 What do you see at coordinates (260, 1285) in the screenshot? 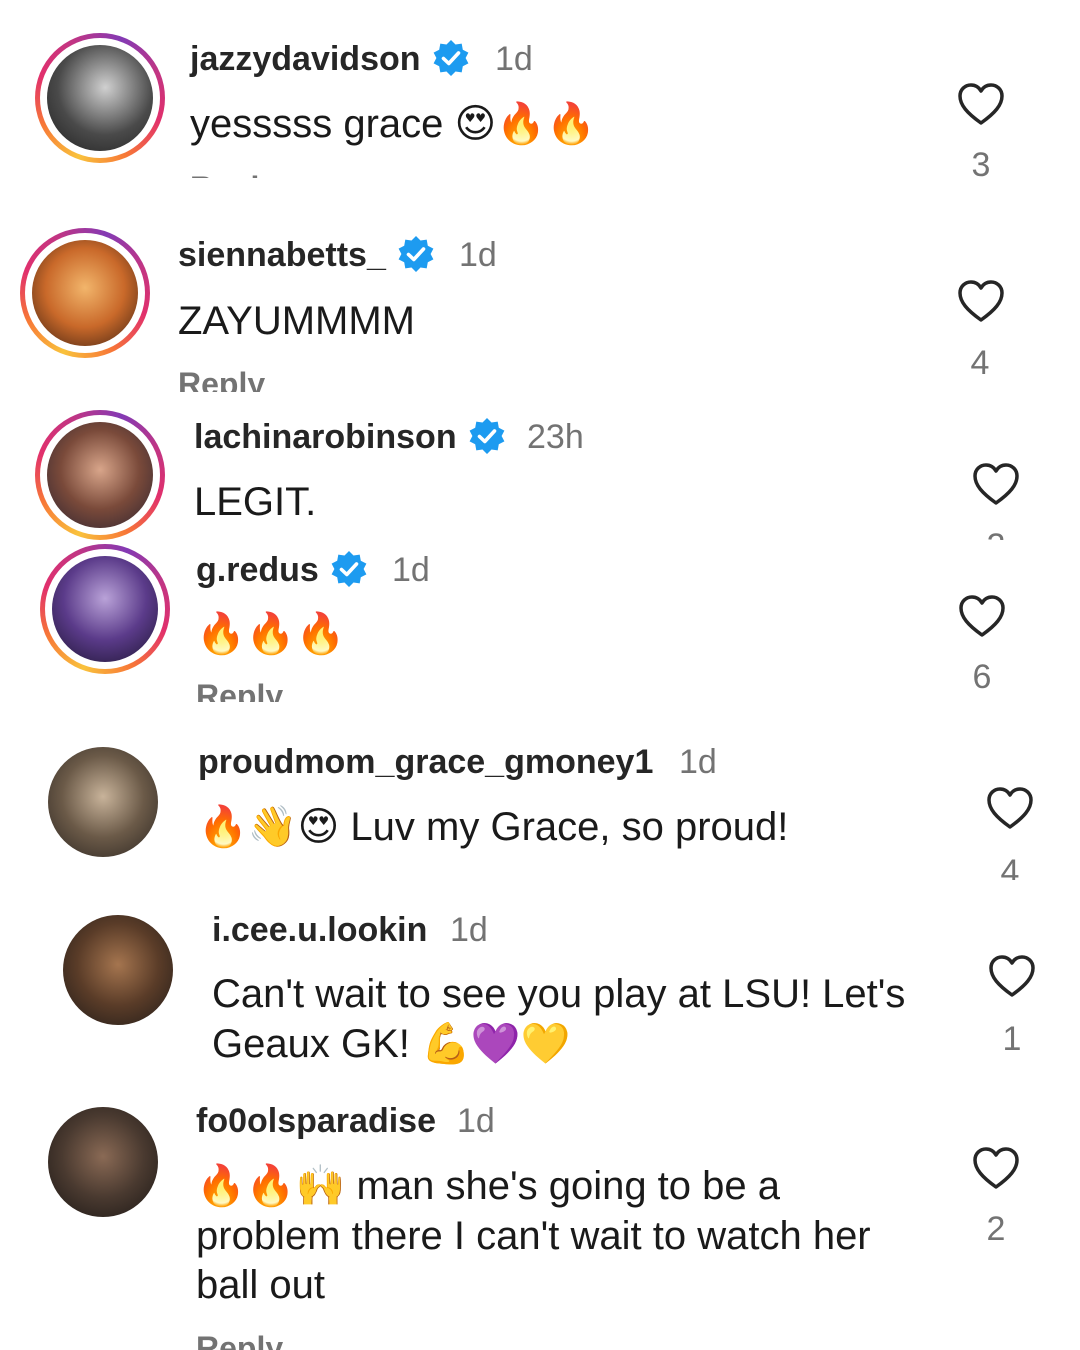
I see `comment-text: ball out` at bounding box center [260, 1285].